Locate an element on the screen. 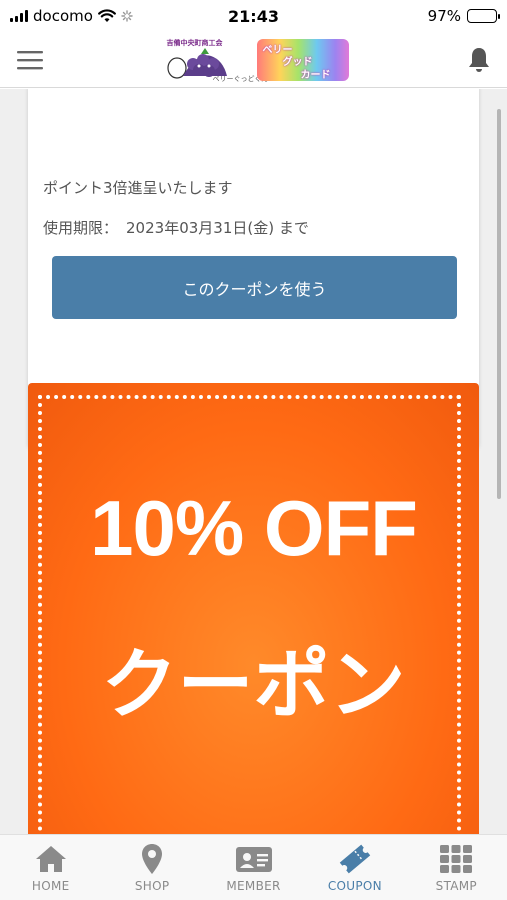  tab-home: HOME is located at coordinates (50, 867).